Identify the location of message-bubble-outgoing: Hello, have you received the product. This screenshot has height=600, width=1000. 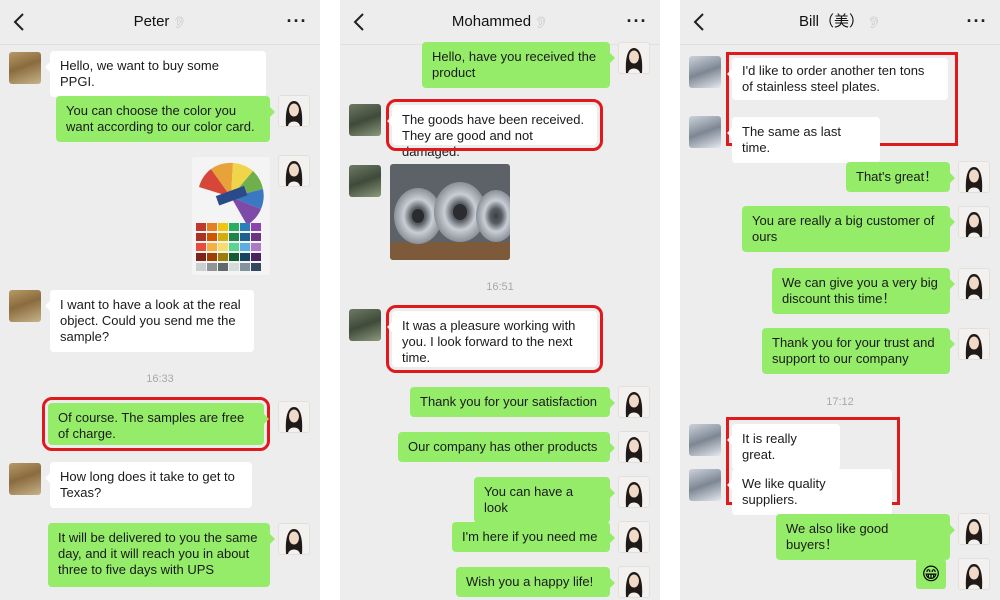
(518, 65).